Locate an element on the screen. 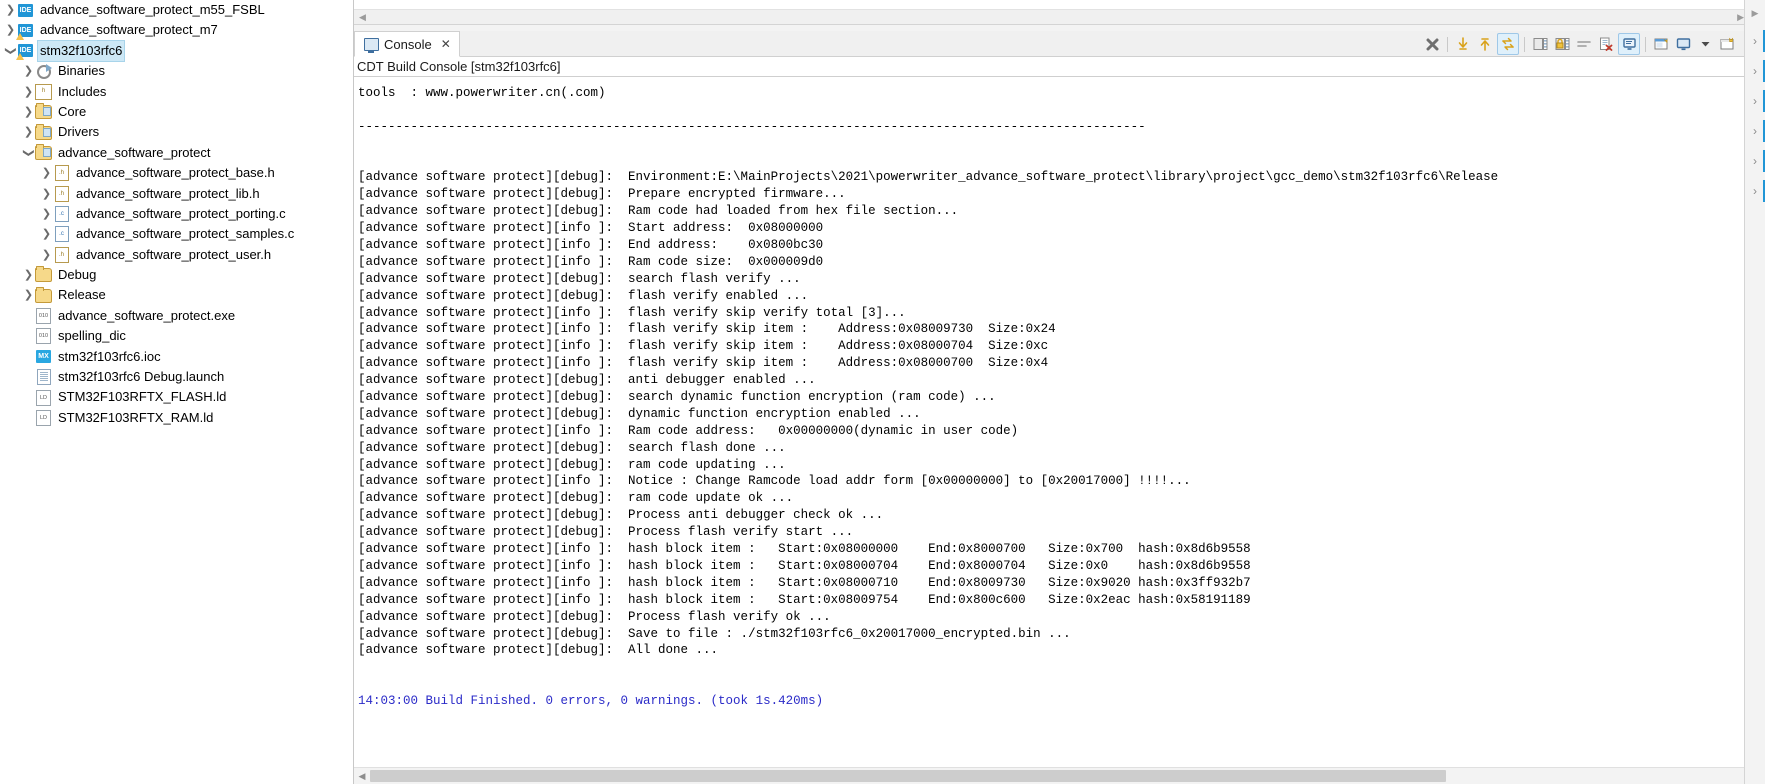 The height and width of the screenshot is (784, 1765). tree-item: ❯ .h advance_software_protect_user.h is located at coordinates (176, 255).